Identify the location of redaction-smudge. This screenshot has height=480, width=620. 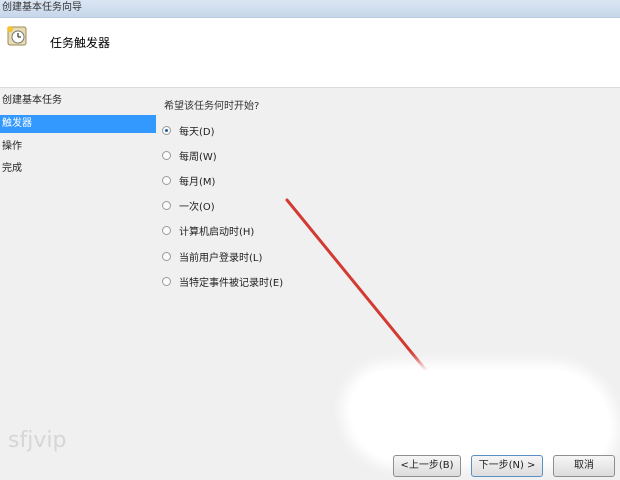
(480, 415).